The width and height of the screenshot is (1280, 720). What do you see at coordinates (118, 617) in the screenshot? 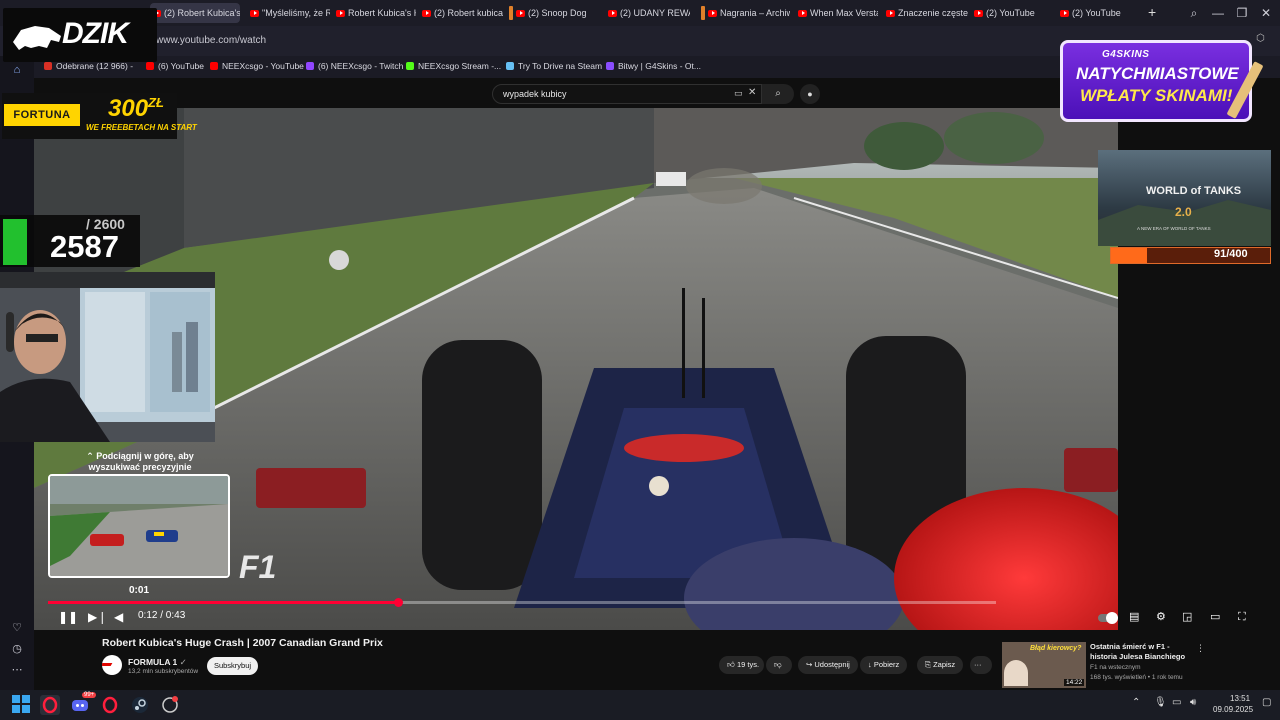
I see `volume-button: ◀` at bounding box center [118, 617].